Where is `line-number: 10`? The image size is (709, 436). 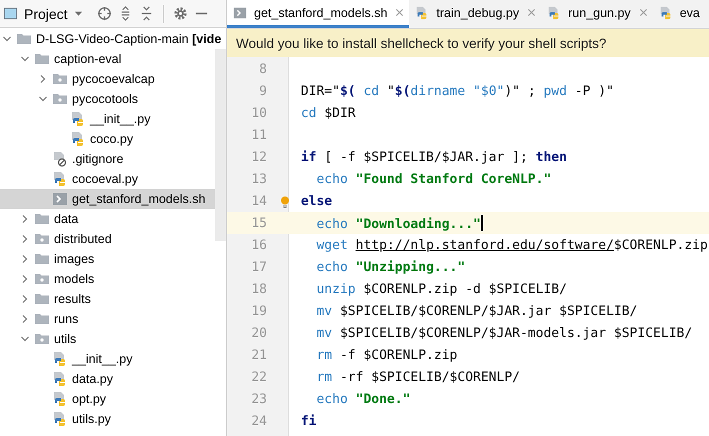 line-number: 10 is located at coordinates (258, 113).